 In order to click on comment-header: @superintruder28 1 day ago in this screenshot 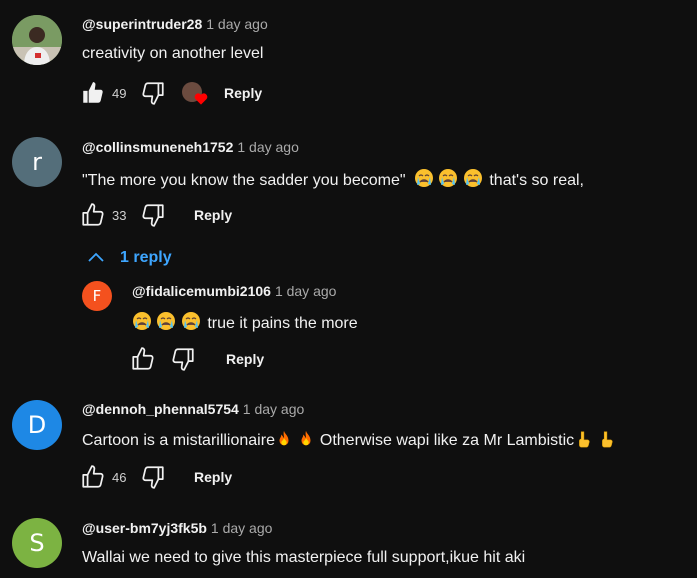, I will do `click(175, 24)`.